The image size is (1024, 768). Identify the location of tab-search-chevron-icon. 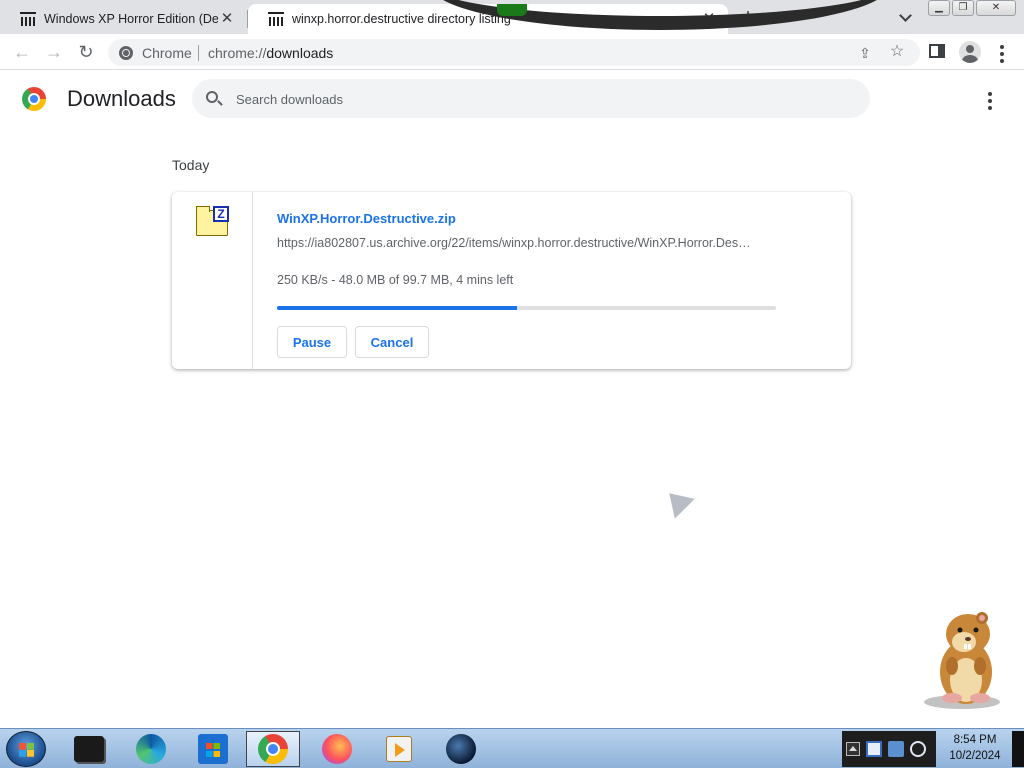
(905, 18).